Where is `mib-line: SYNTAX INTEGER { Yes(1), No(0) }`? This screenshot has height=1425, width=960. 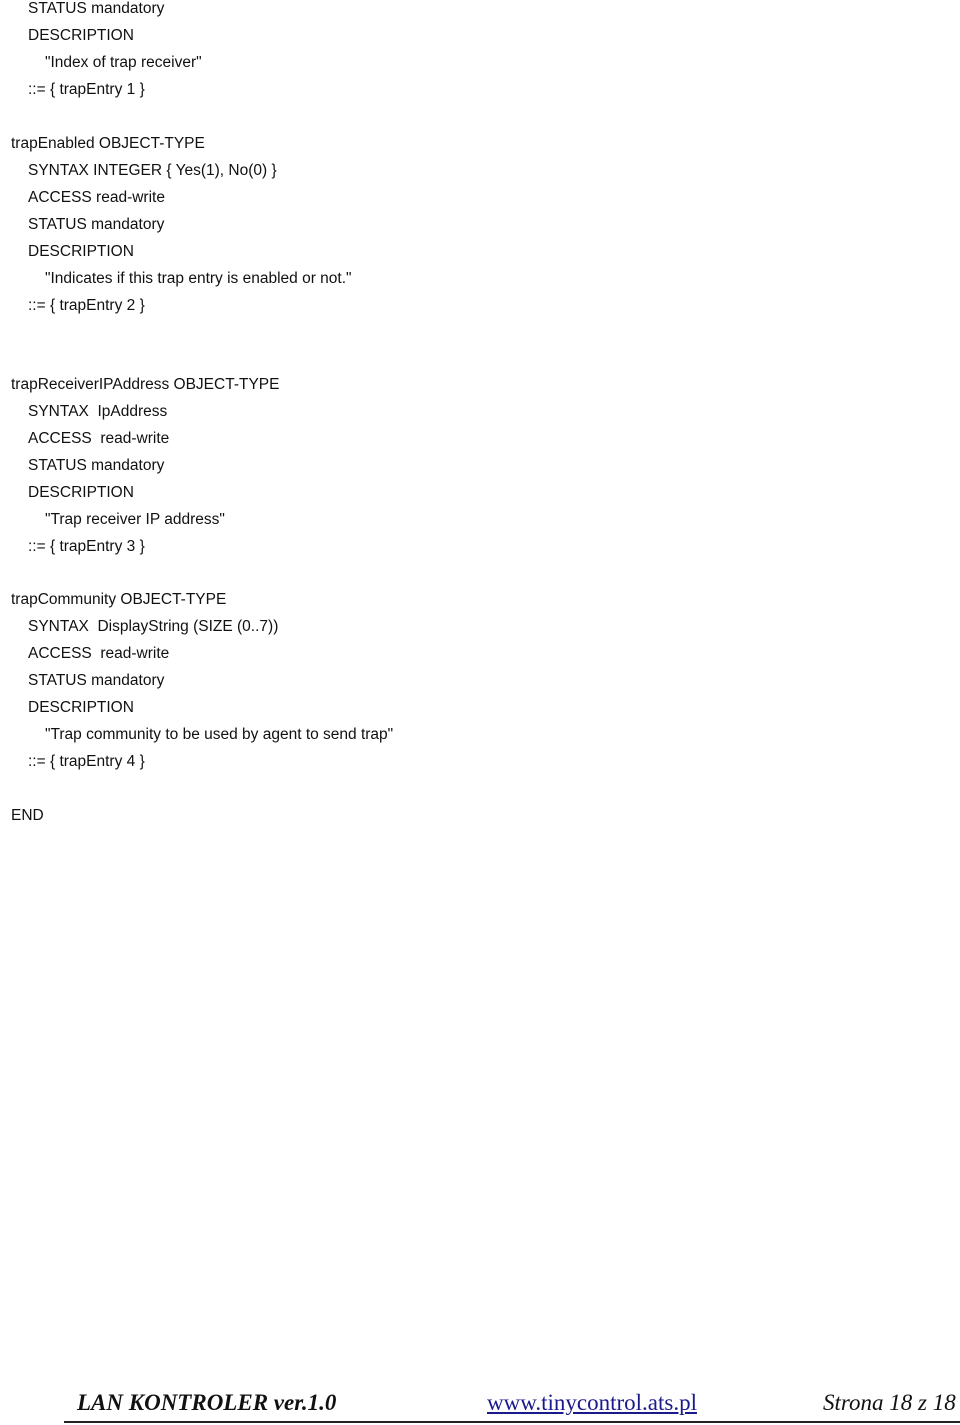
mib-line: SYNTAX INTEGER { Yes(1), No(0) } is located at coordinates (152, 170).